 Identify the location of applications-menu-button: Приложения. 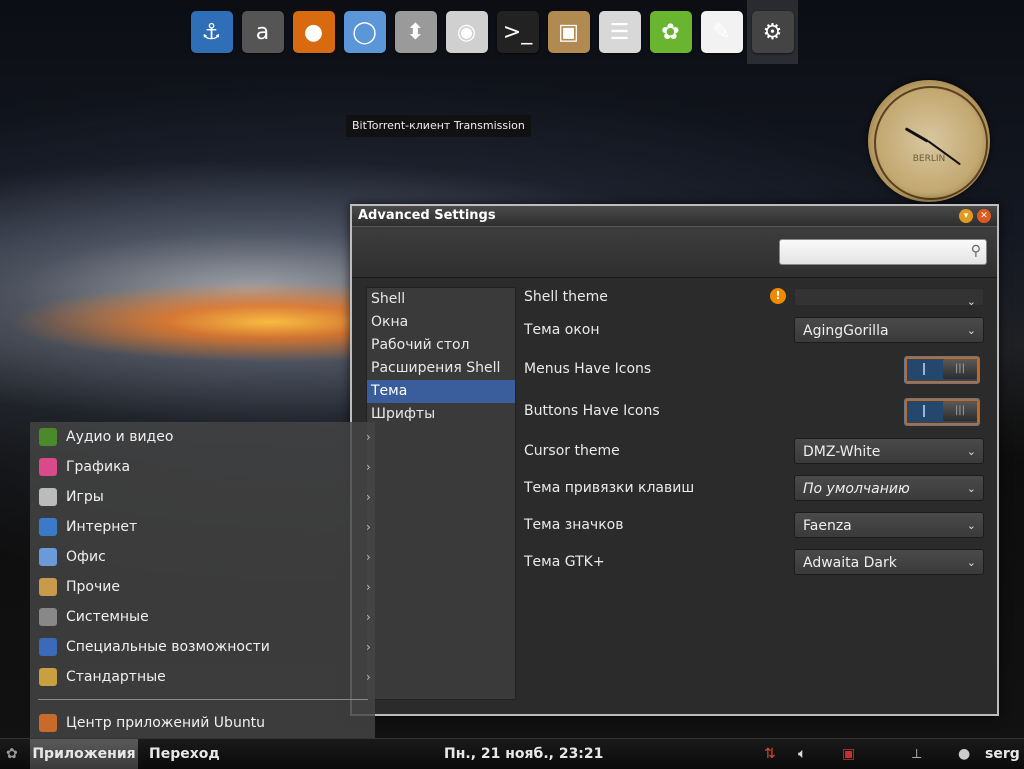
(84, 754).